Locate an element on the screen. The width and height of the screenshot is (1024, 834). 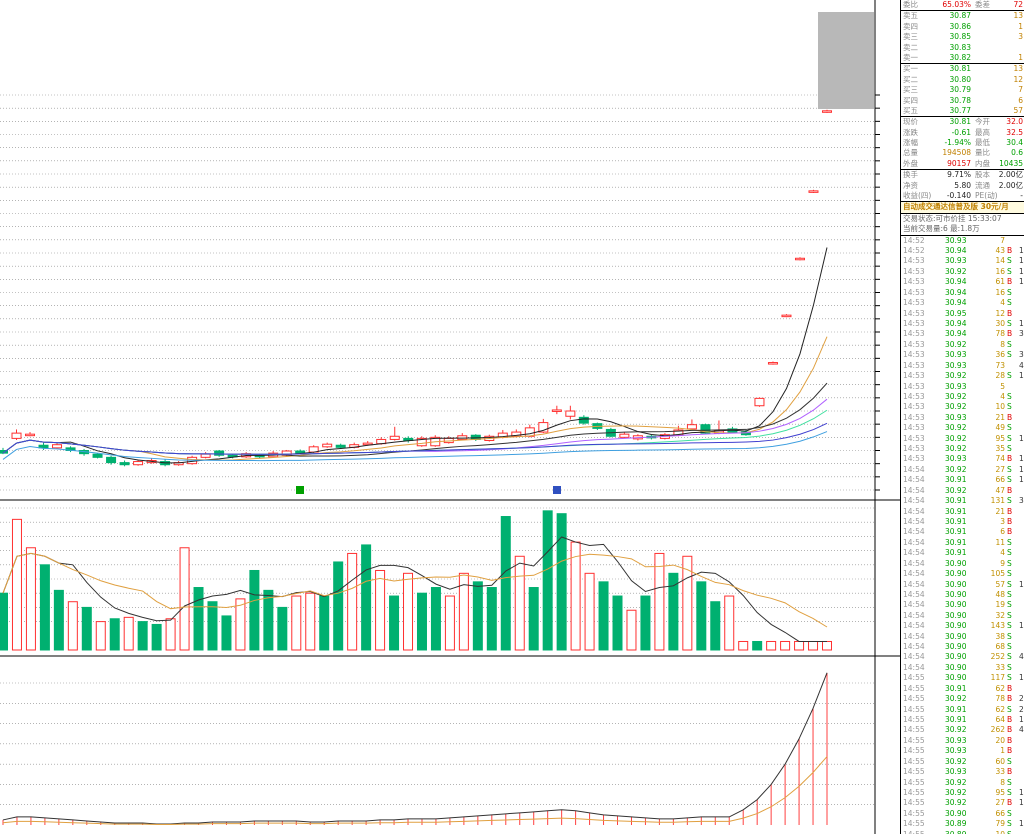
ask-level: 卖三 30.85 3 is located at coordinates (962, 37).